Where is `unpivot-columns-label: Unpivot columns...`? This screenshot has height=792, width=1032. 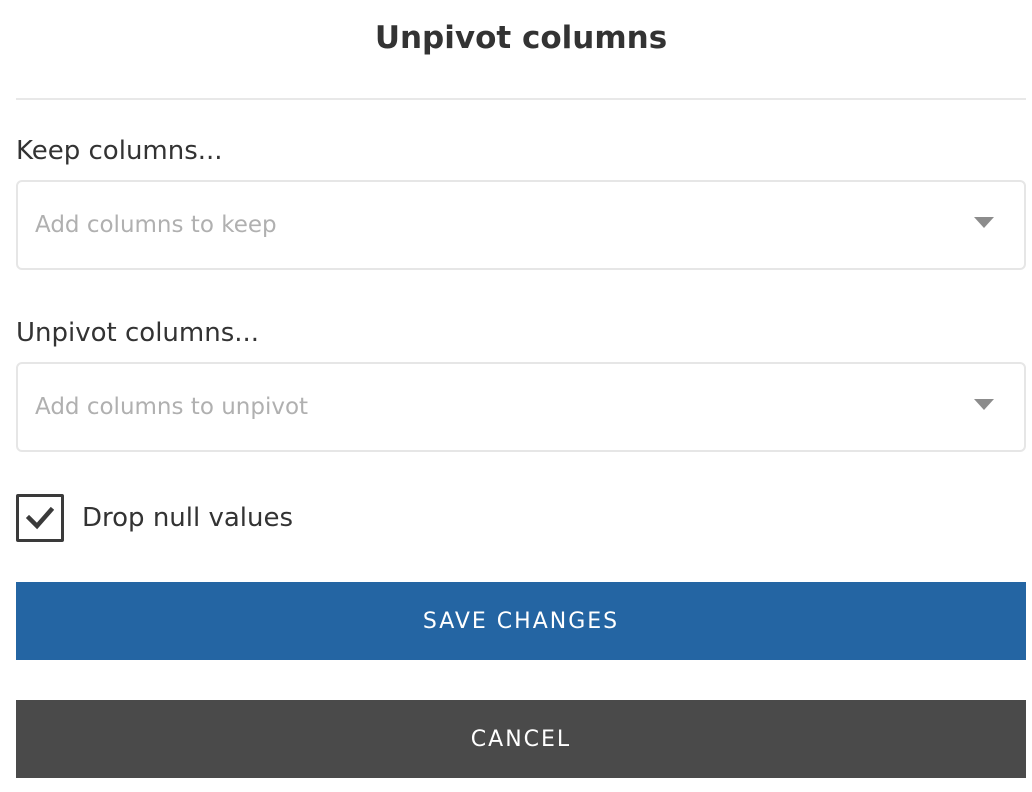 unpivot-columns-label: Unpivot columns... is located at coordinates (138, 333).